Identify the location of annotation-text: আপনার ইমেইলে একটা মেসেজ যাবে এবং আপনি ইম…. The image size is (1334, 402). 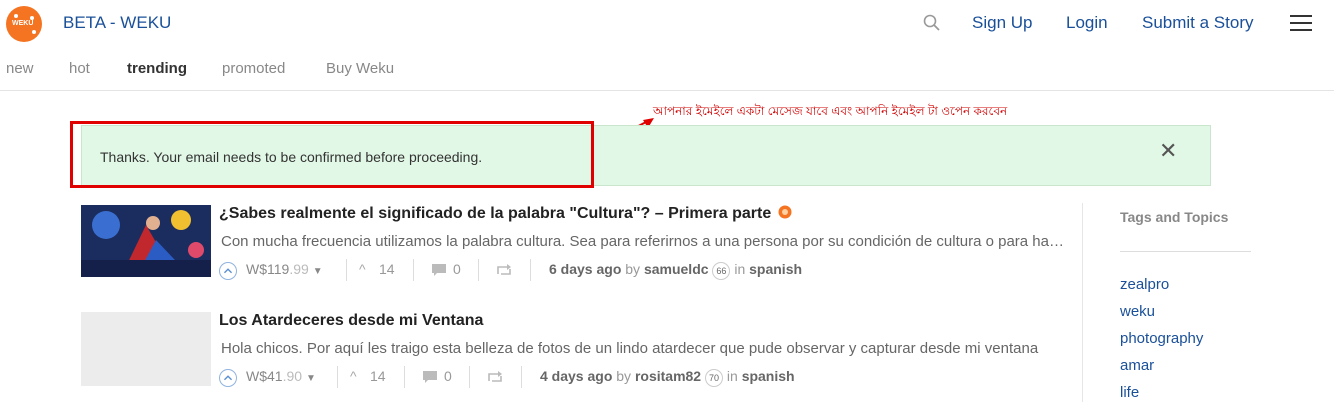
(830, 111).